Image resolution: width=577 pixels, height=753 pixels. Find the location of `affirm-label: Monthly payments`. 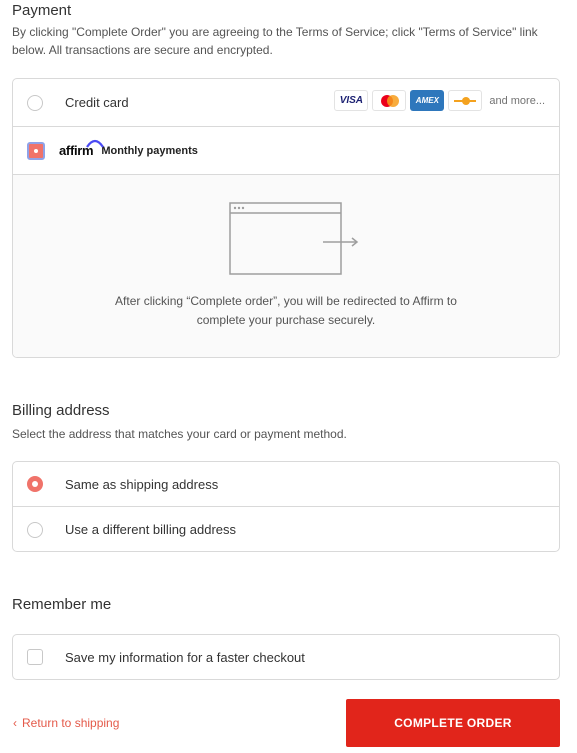

affirm-label: Monthly payments is located at coordinates (149, 150).